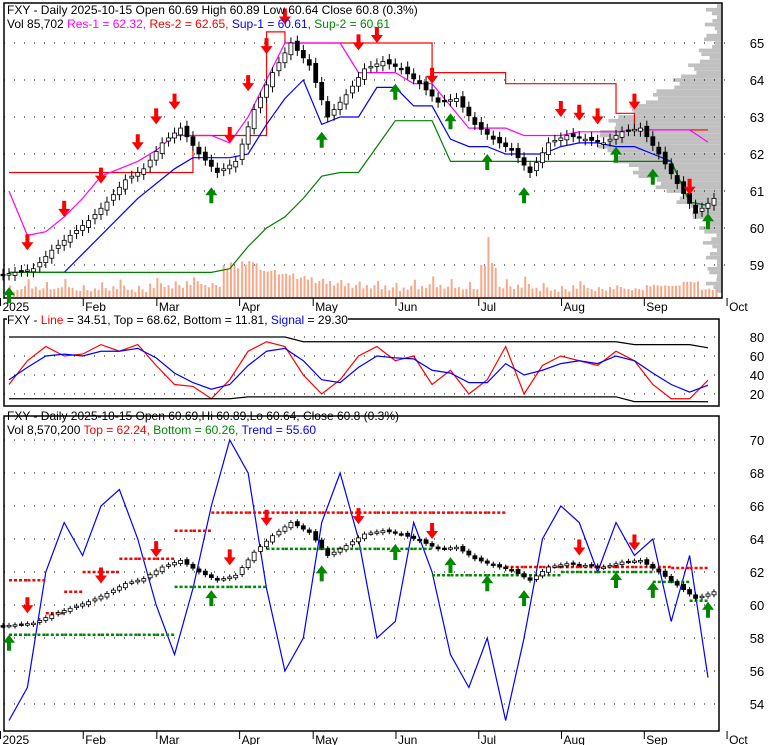  What do you see at coordinates (287, 320) in the screenshot?
I see `signal-label: Signal` at bounding box center [287, 320].